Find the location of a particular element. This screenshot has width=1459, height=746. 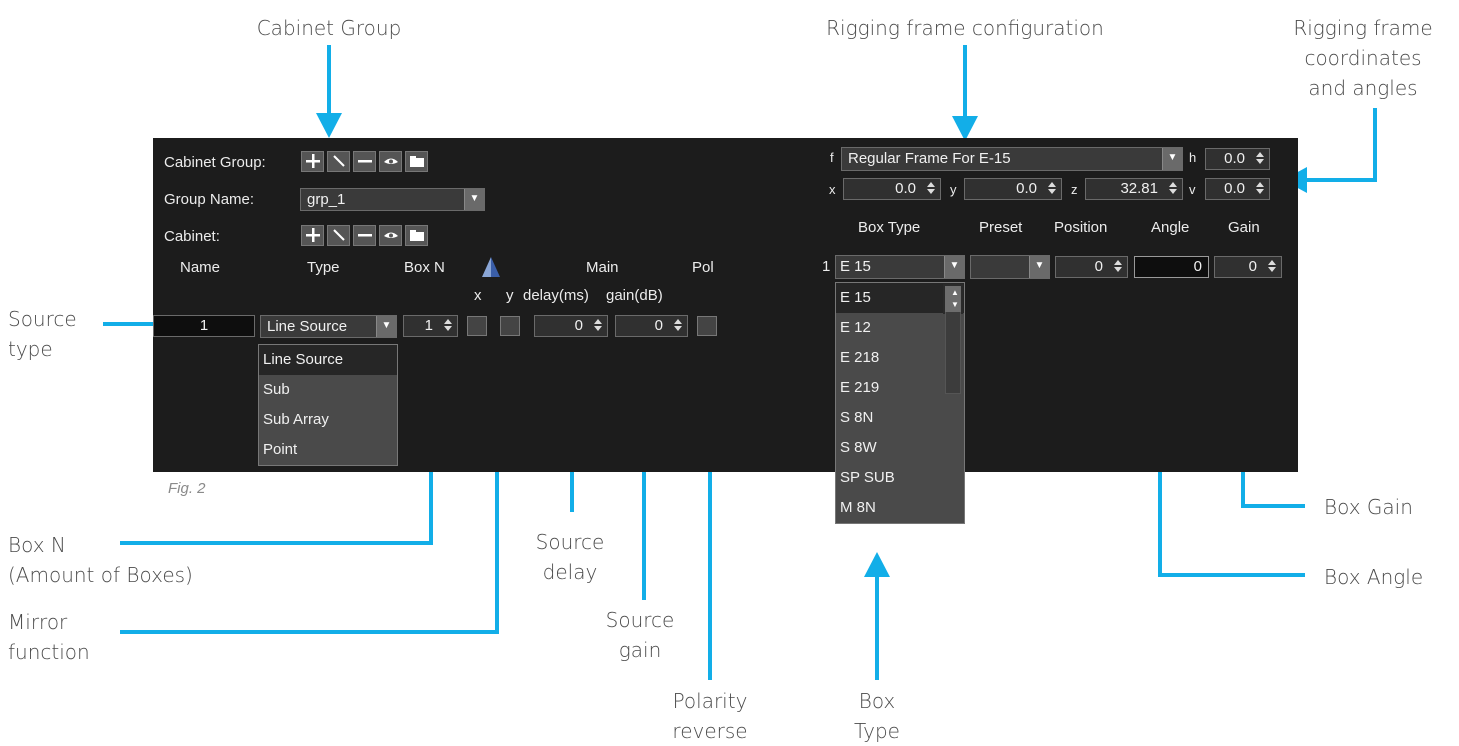

minus-icon is located at coordinates (364, 161).